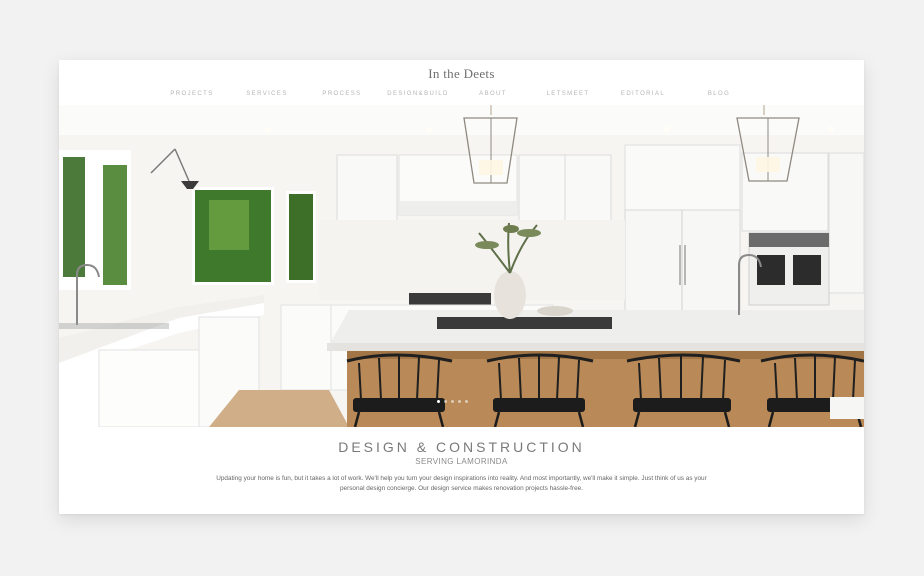  Describe the element at coordinates (457, 403) in the screenshot. I see `slideshow-indicators` at that location.